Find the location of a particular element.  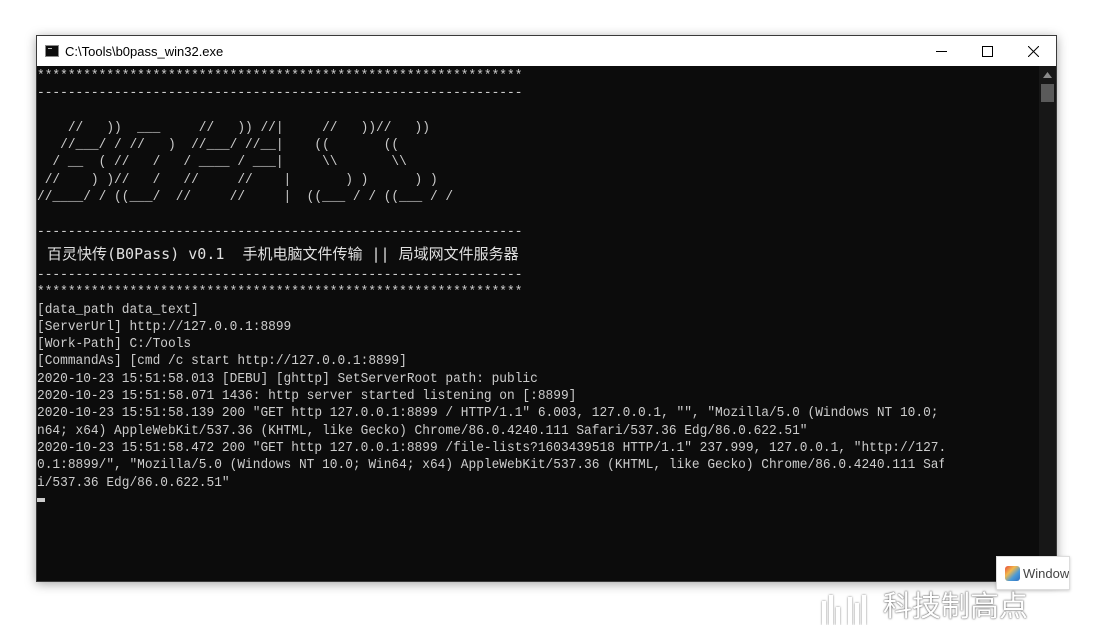

console-line: [ServerUrl] http://127.0.0.1:8899 is located at coordinates (164, 326).